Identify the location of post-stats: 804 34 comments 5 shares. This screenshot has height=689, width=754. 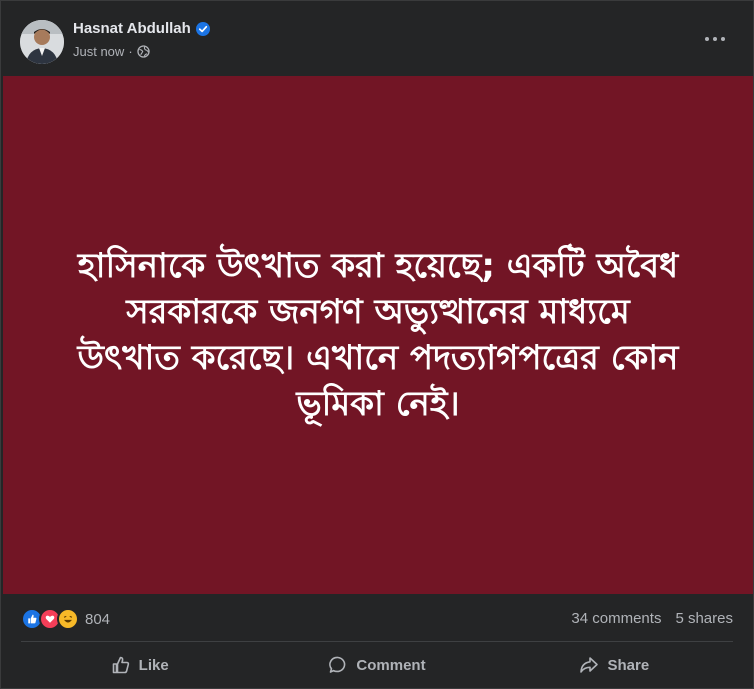
(377, 619).